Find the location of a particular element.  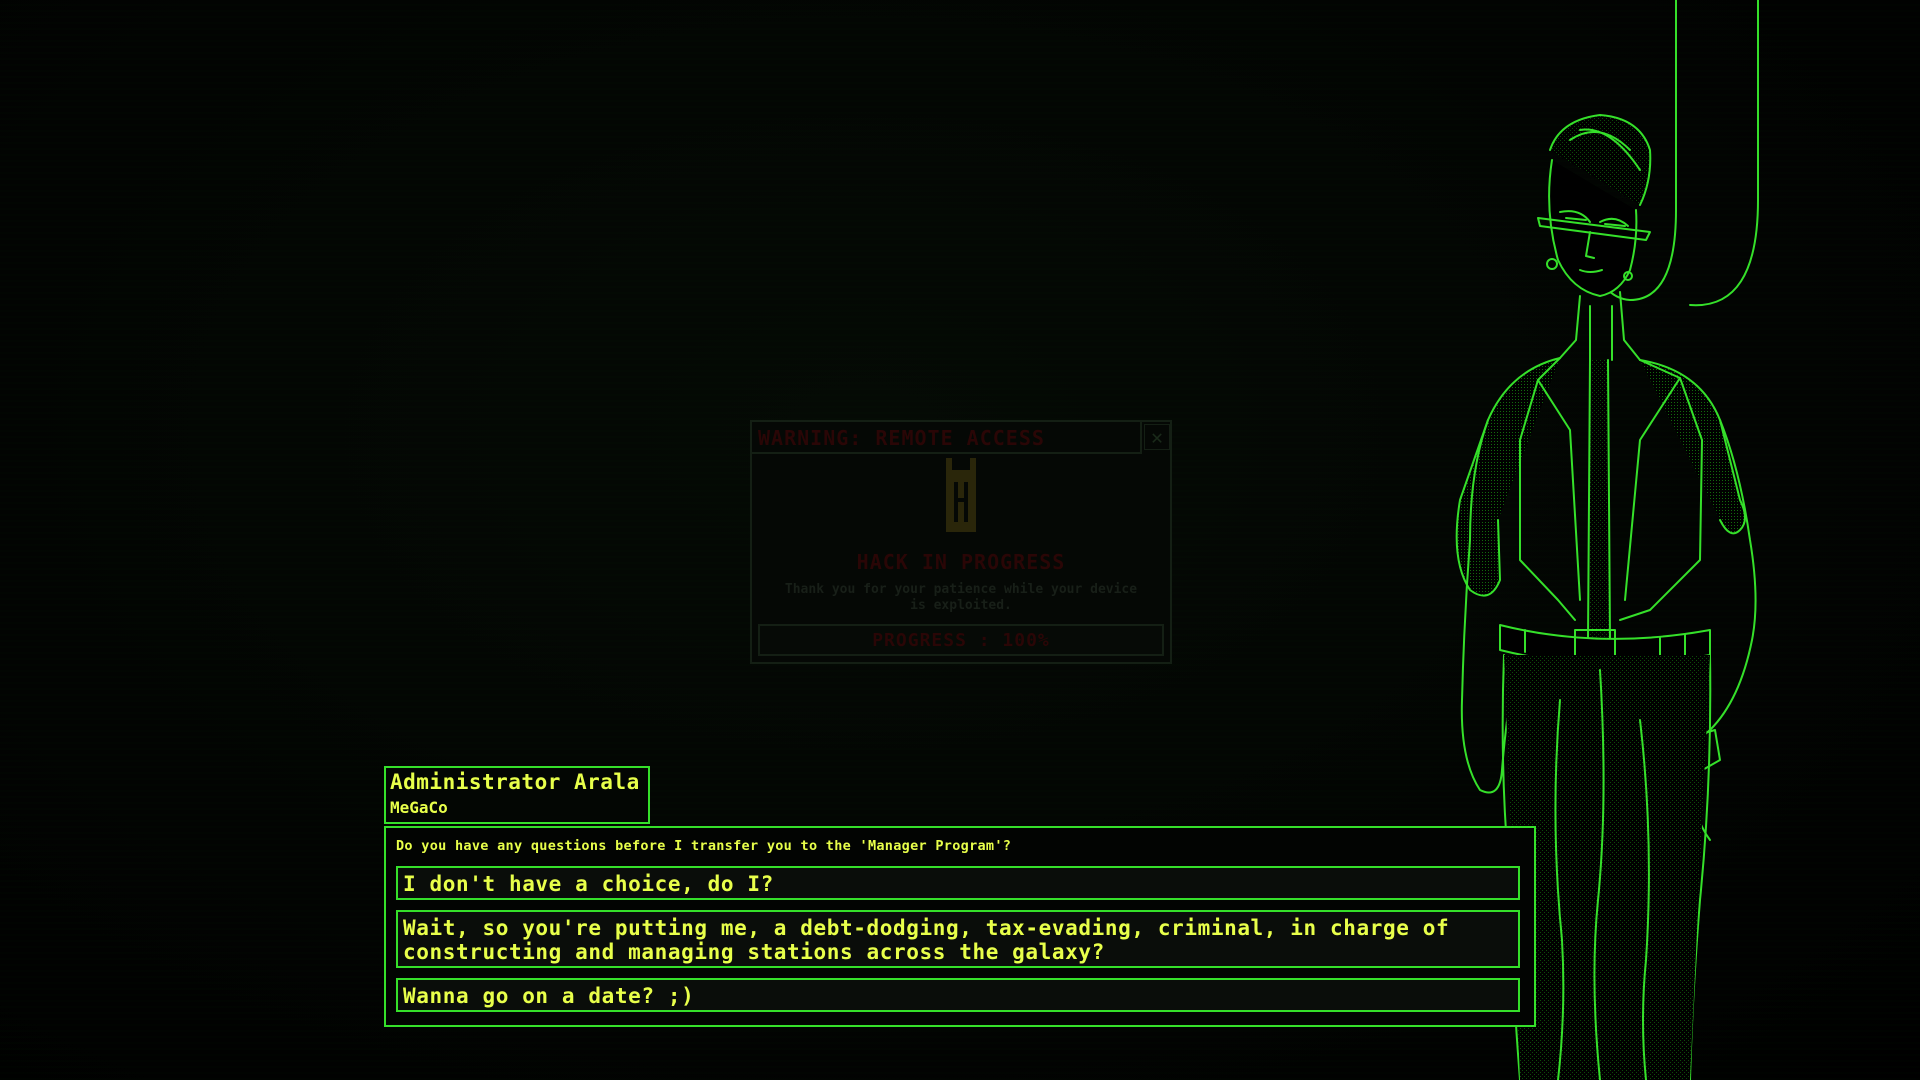

speaker-nameplate: Administrator Arala MeGaCo is located at coordinates (517, 795).